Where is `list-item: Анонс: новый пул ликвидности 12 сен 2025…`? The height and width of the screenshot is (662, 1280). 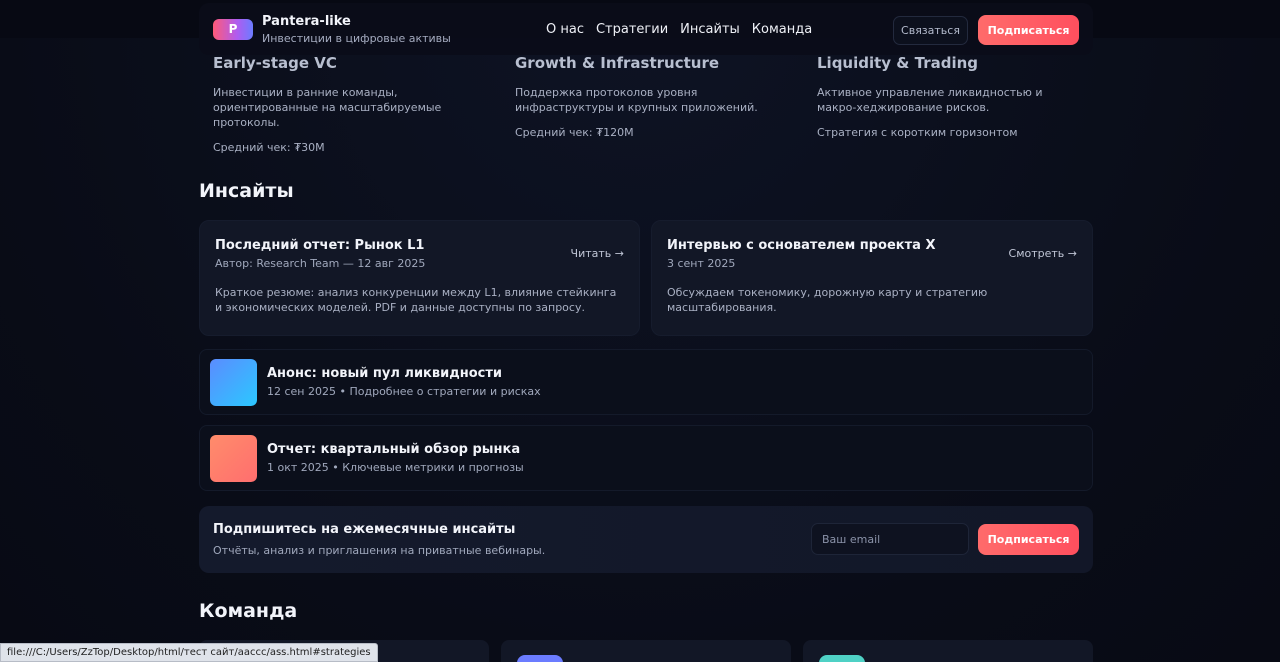
list-item: Анонс: новый пул ликвидности 12 сен 2025… is located at coordinates (646, 382).